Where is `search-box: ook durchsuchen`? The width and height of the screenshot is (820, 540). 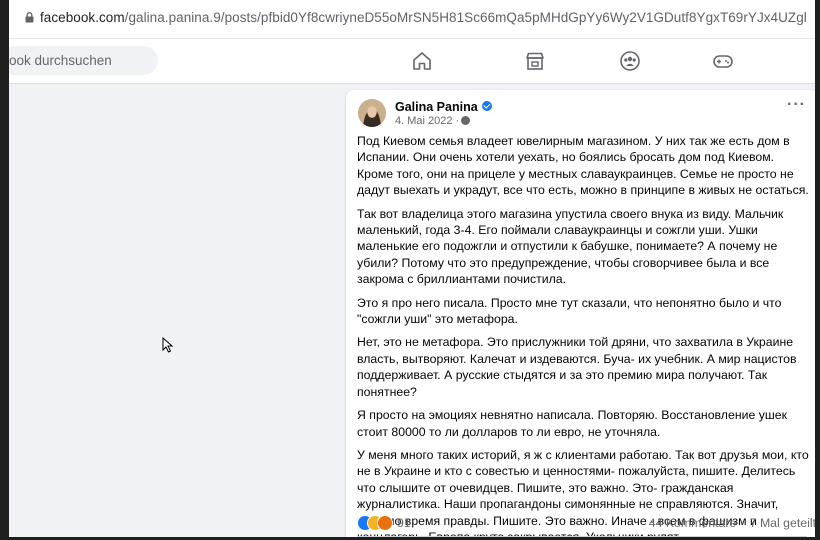
search-box: ook durchsuchen is located at coordinates (83, 60).